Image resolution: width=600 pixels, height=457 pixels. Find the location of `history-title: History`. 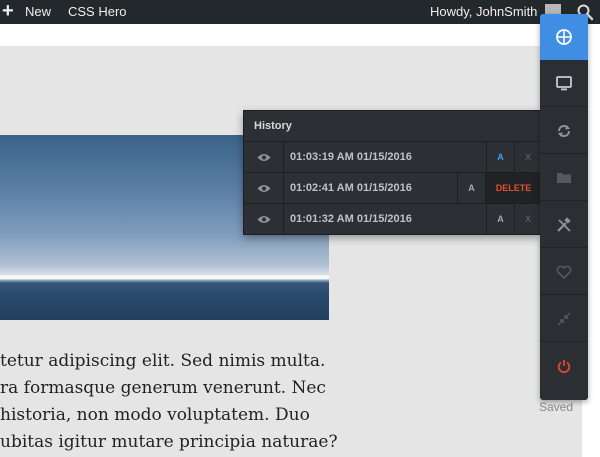

history-title: History is located at coordinates (392, 126).